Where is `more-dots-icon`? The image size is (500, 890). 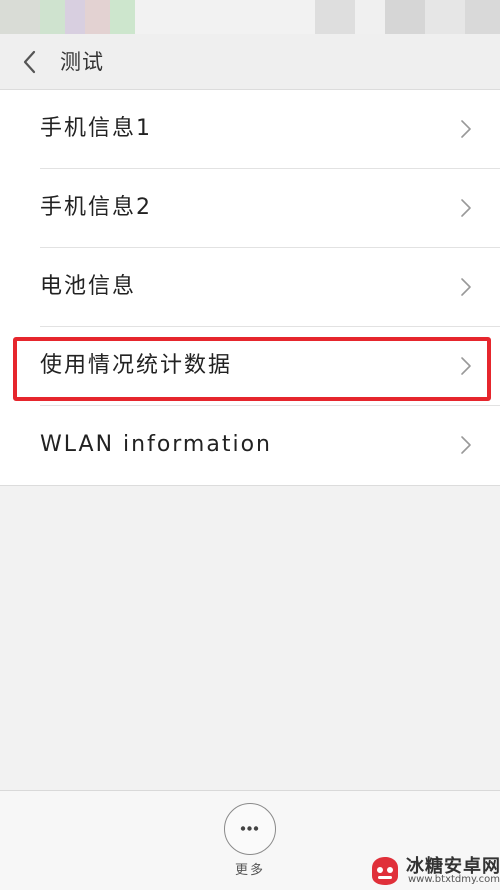
more-dots-icon is located at coordinates (249, 828).